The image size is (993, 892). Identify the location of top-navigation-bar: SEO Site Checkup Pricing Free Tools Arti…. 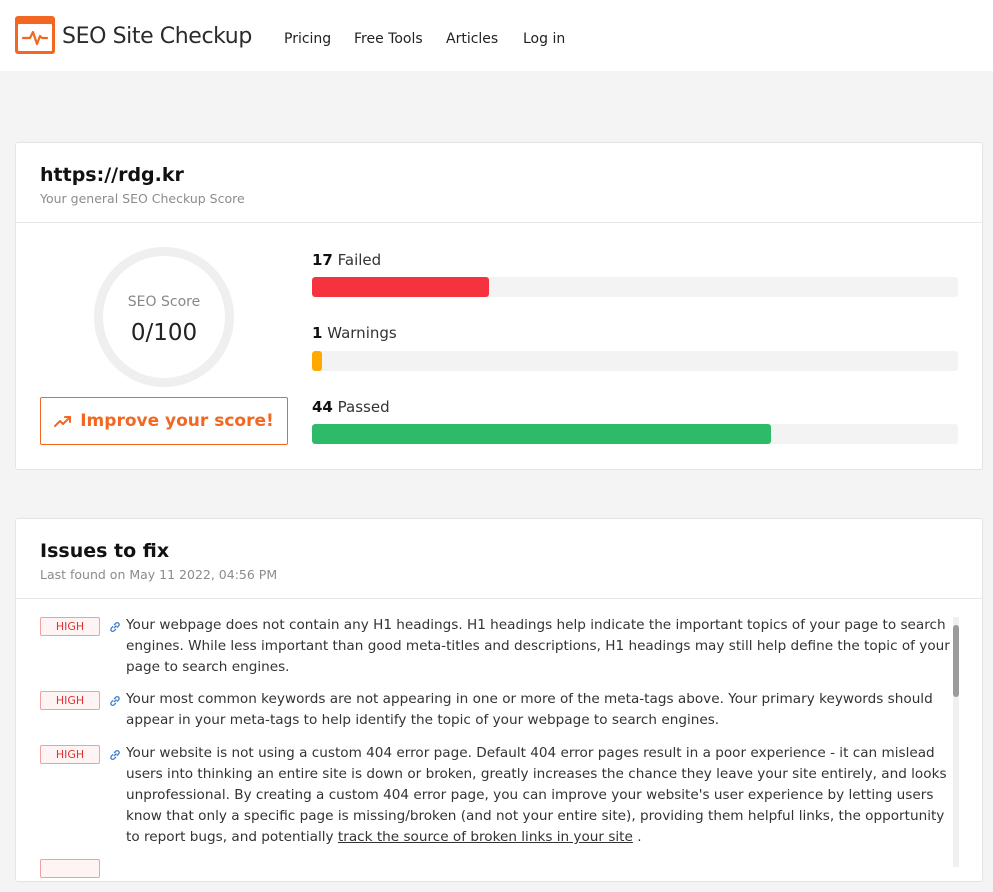
(496, 35).